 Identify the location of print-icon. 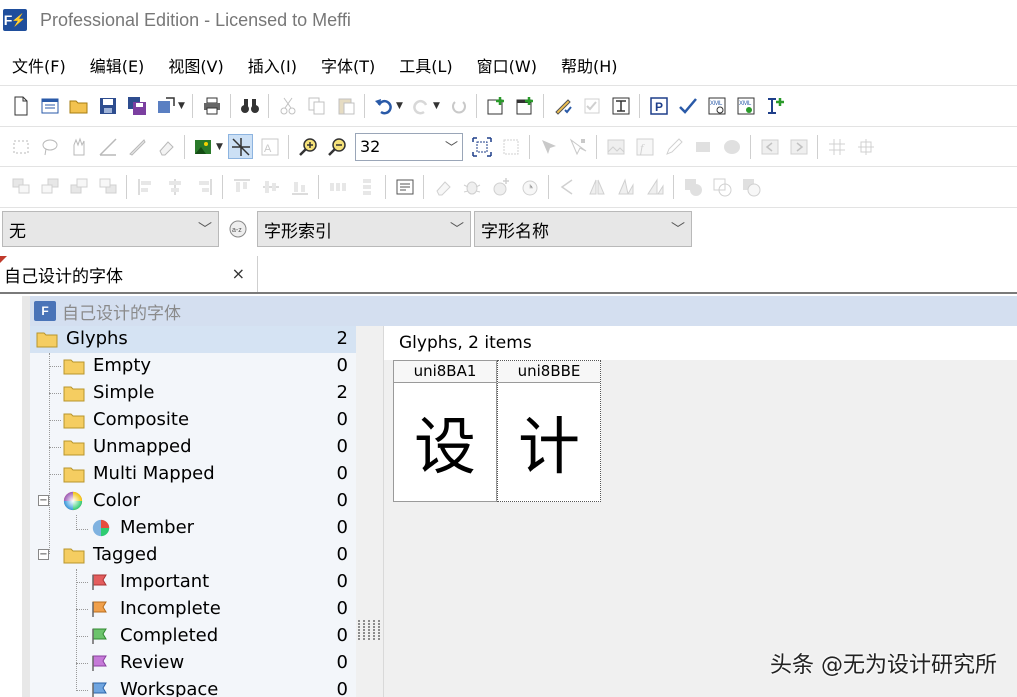
(211, 105).